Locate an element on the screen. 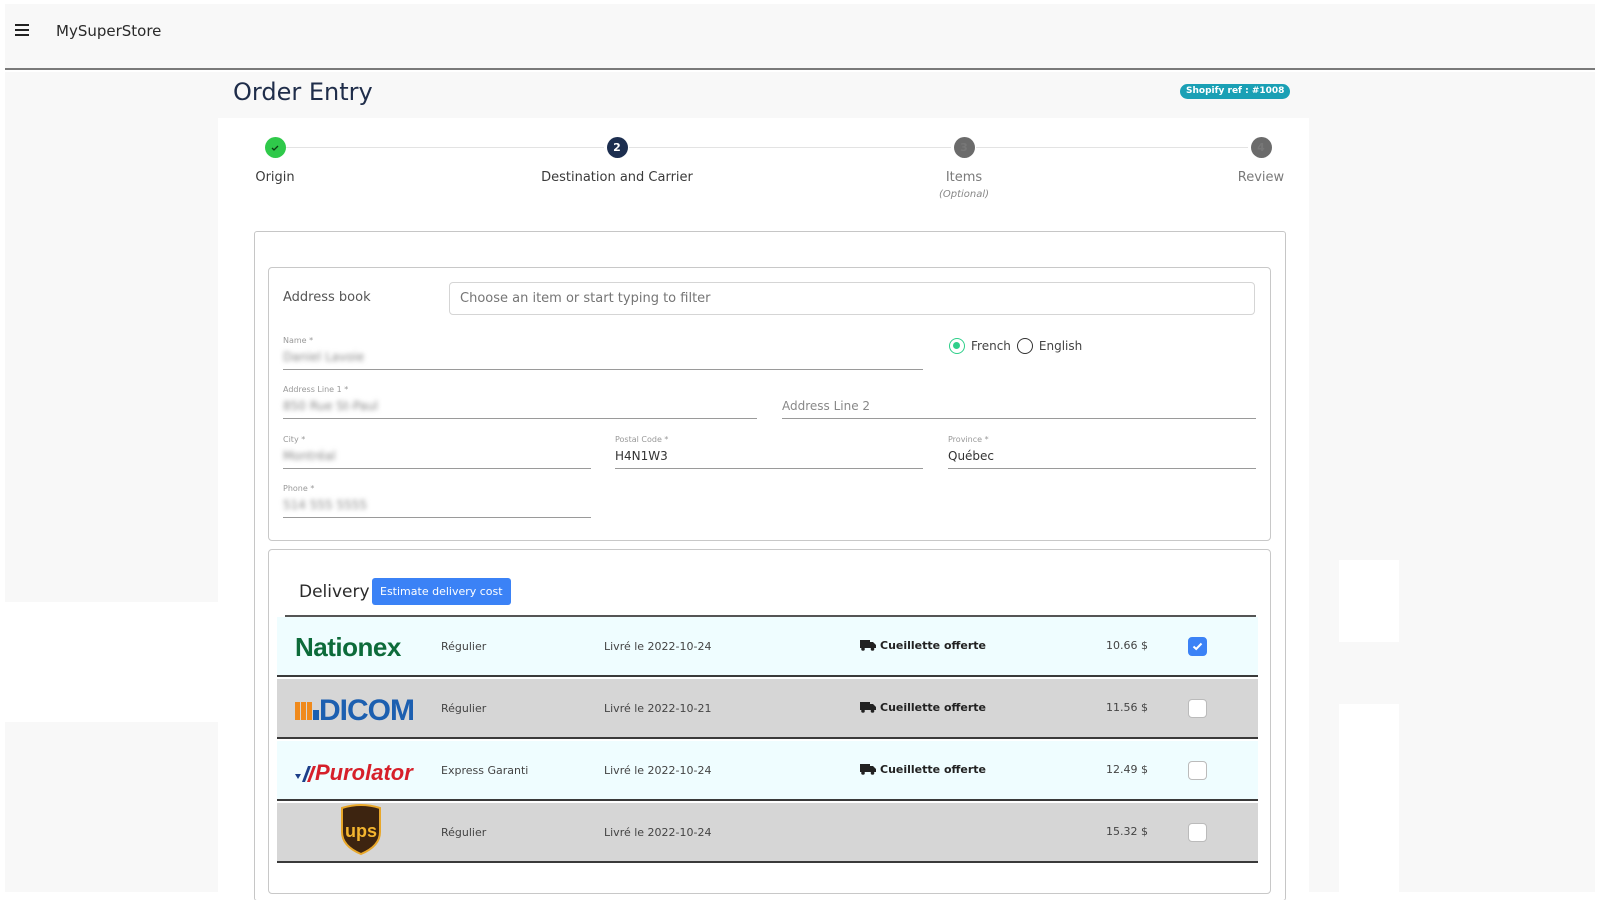  city-value: Montréal is located at coordinates (309, 456).